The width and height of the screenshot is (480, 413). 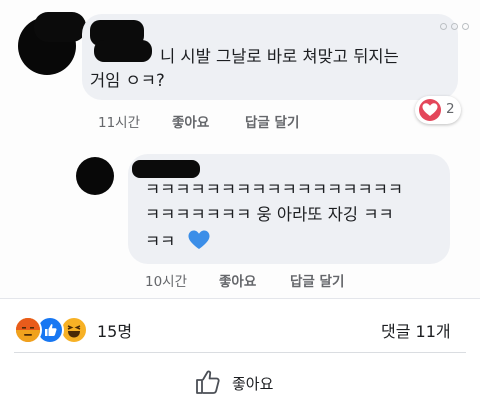 I want to click on reaction-count: 2, so click(x=450, y=109).